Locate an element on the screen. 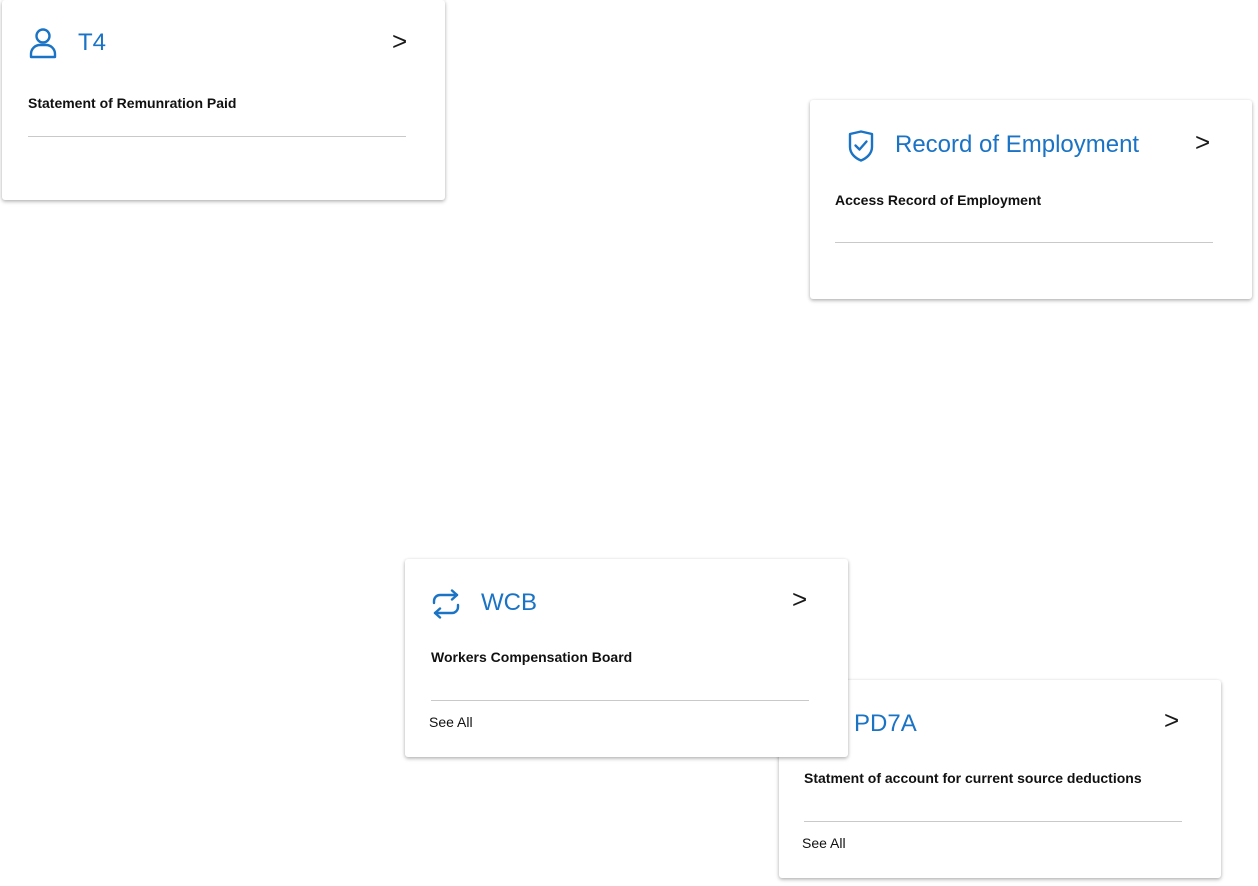  t4-description: Statement of Remunration Paid is located at coordinates (132, 103).